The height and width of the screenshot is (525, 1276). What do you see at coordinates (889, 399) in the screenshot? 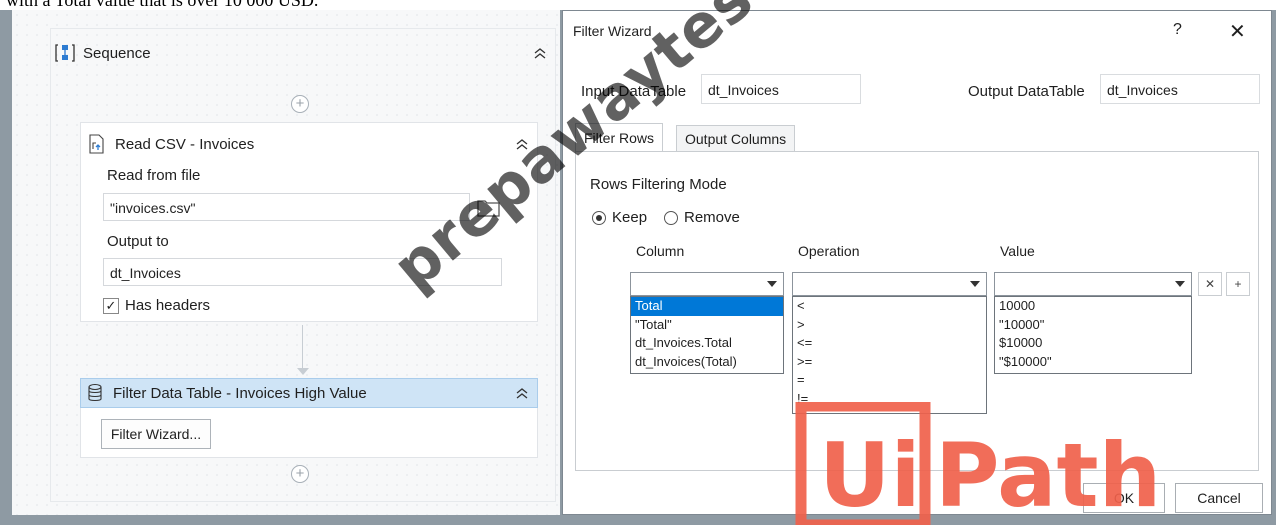
I see `operation-option: !=` at bounding box center [889, 399].